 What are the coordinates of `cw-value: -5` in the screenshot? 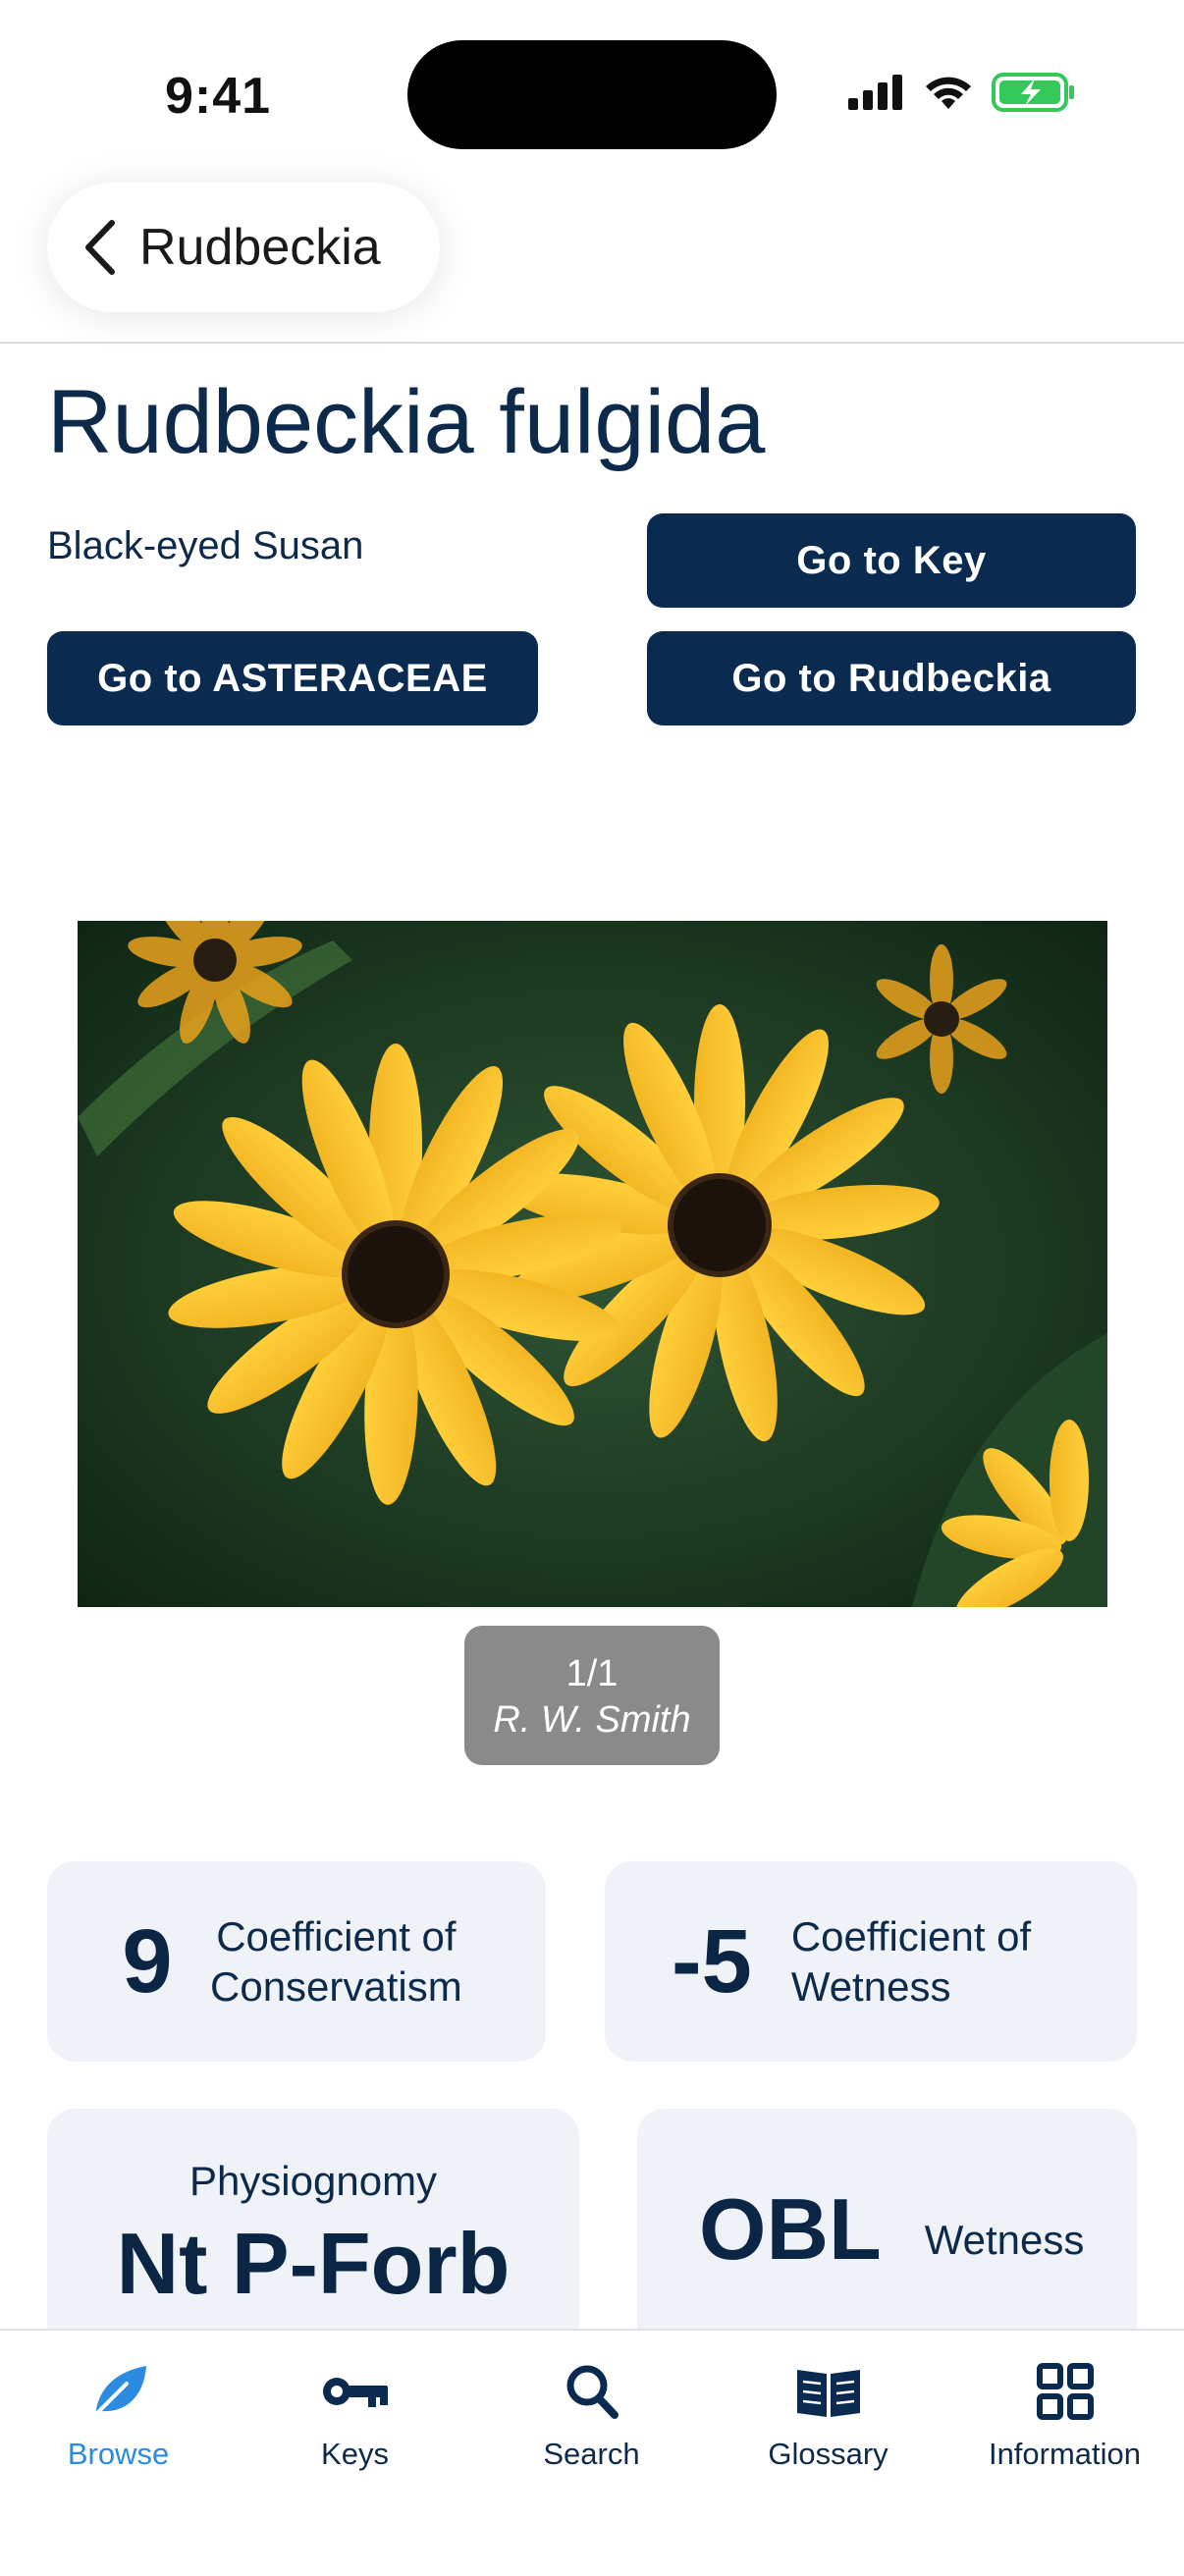 It's located at (712, 1961).